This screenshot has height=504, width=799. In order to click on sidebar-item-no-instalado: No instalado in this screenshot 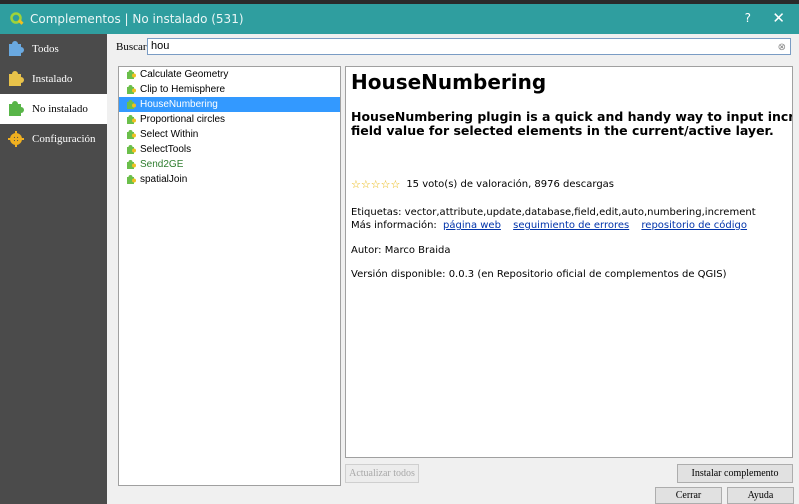, I will do `click(53, 109)`.